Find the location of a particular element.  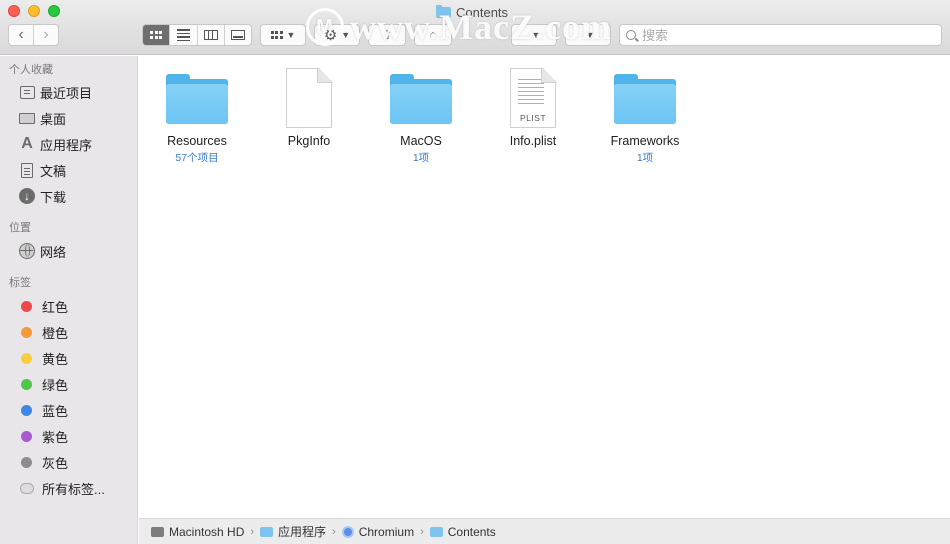

sidebar-item-label: 桌面 is located at coordinates (53, 119).